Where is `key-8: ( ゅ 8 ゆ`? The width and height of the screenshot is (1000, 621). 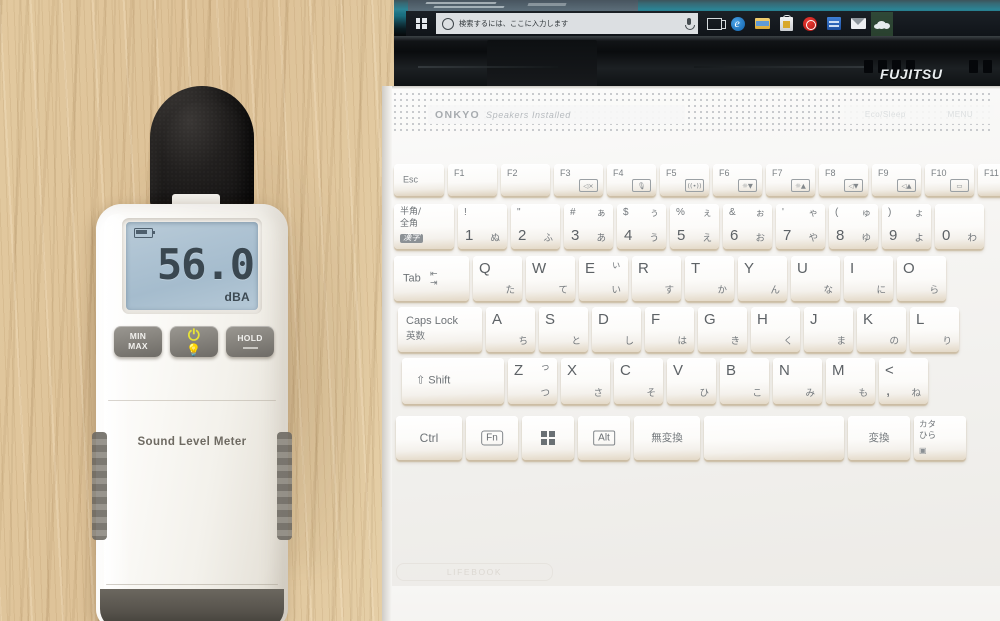 key-8: ( ゅ 8 ゆ is located at coordinates (853, 226).